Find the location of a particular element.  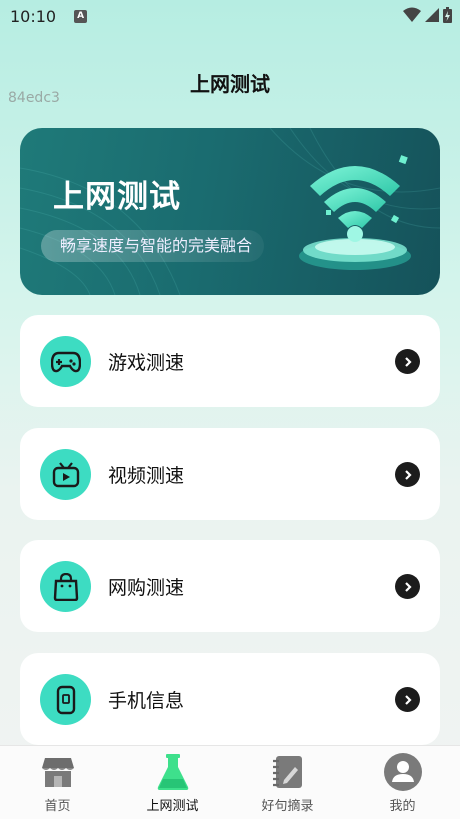

wifi-illustration-icon is located at coordinates (355, 212).